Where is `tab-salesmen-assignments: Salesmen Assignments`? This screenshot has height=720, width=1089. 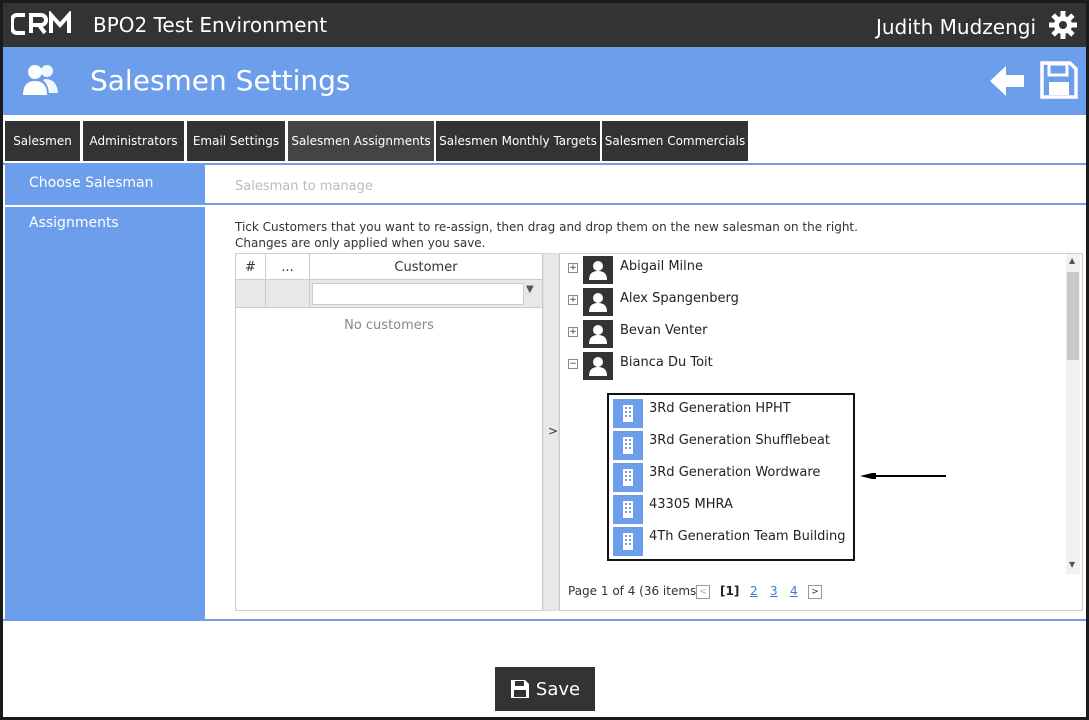 tab-salesmen-assignments: Salesmen Assignments is located at coordinates (361, 141).